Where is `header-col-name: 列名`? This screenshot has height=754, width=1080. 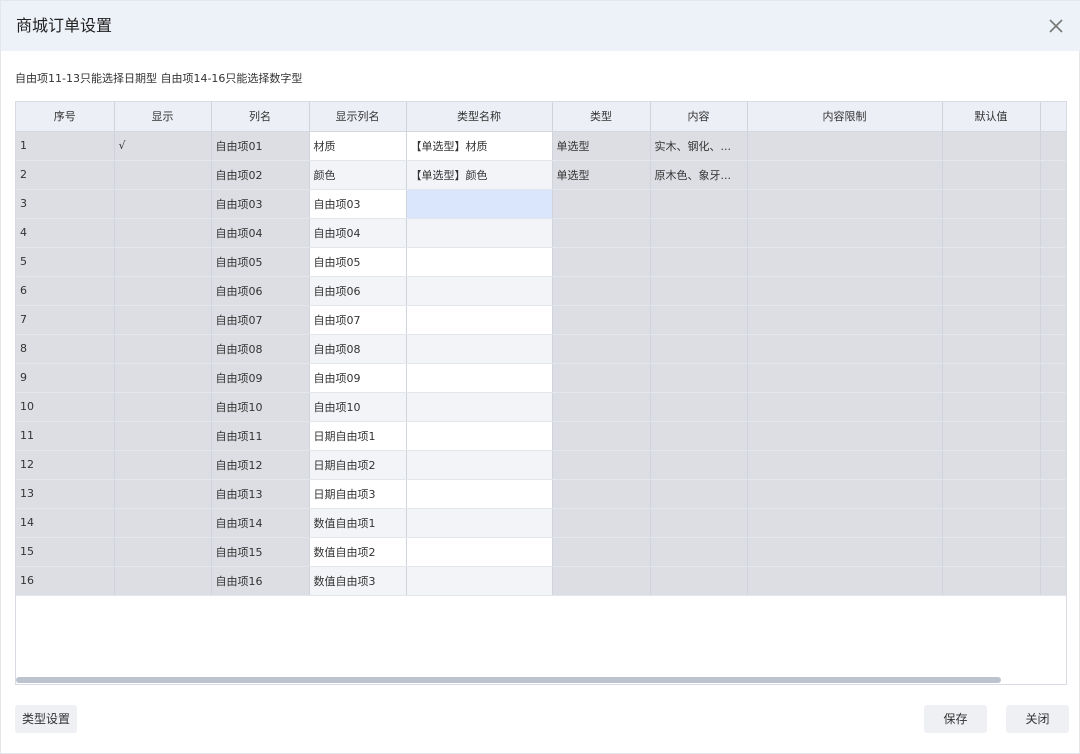
header-col-name: 列名 is located at coordinates (260, 117).